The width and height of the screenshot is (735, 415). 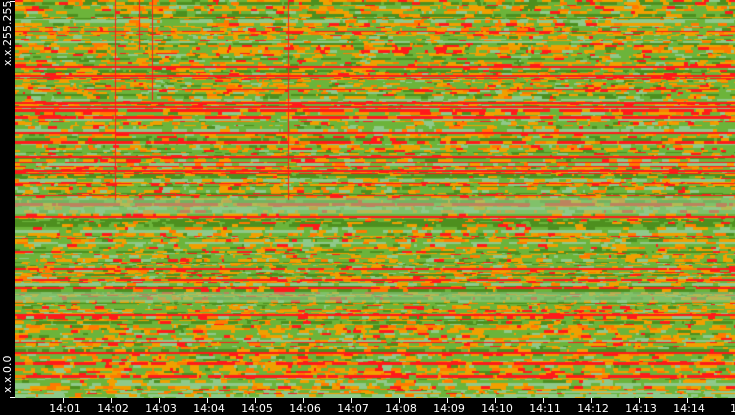 I want to click on y-axis: x.x.255.255 x.x.0.0, so click(x=7, y=199).